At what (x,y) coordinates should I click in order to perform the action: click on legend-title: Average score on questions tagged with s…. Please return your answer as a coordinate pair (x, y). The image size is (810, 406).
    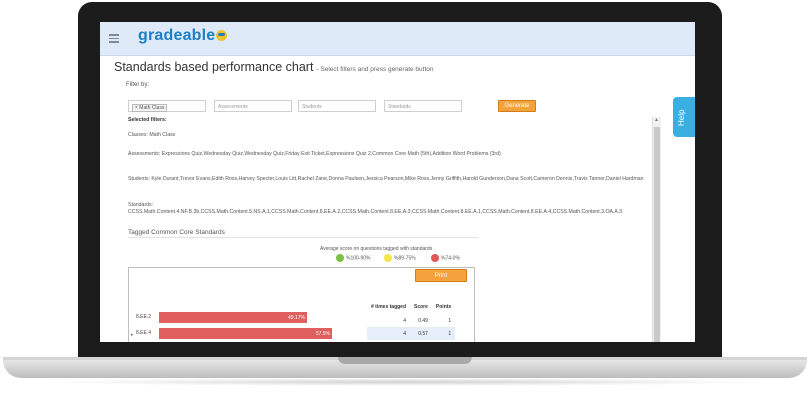
    Looking at the image, I should click on (376, 249).